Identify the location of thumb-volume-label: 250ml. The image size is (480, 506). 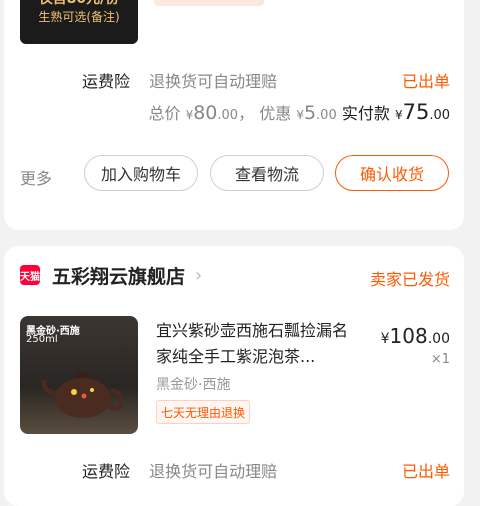
(42, 339).